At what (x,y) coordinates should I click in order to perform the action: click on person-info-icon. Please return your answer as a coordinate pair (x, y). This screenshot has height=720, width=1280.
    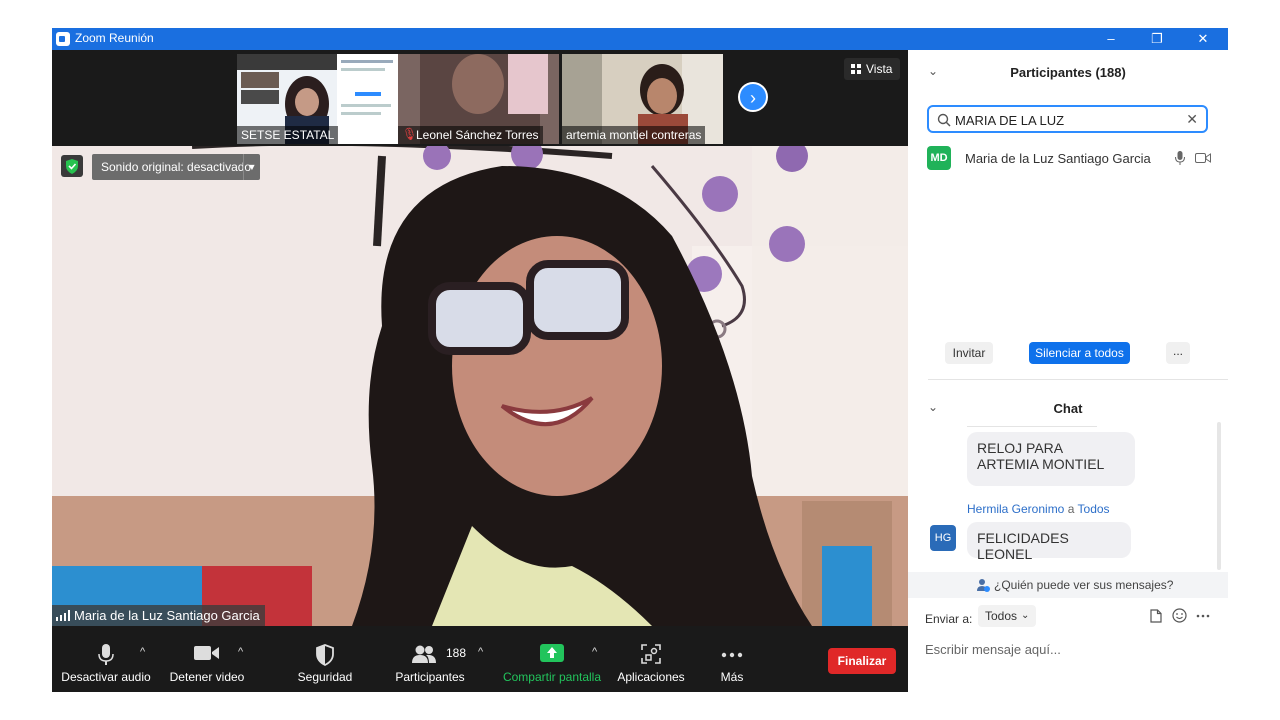
    Looking at the image, I should click on (983, 585).